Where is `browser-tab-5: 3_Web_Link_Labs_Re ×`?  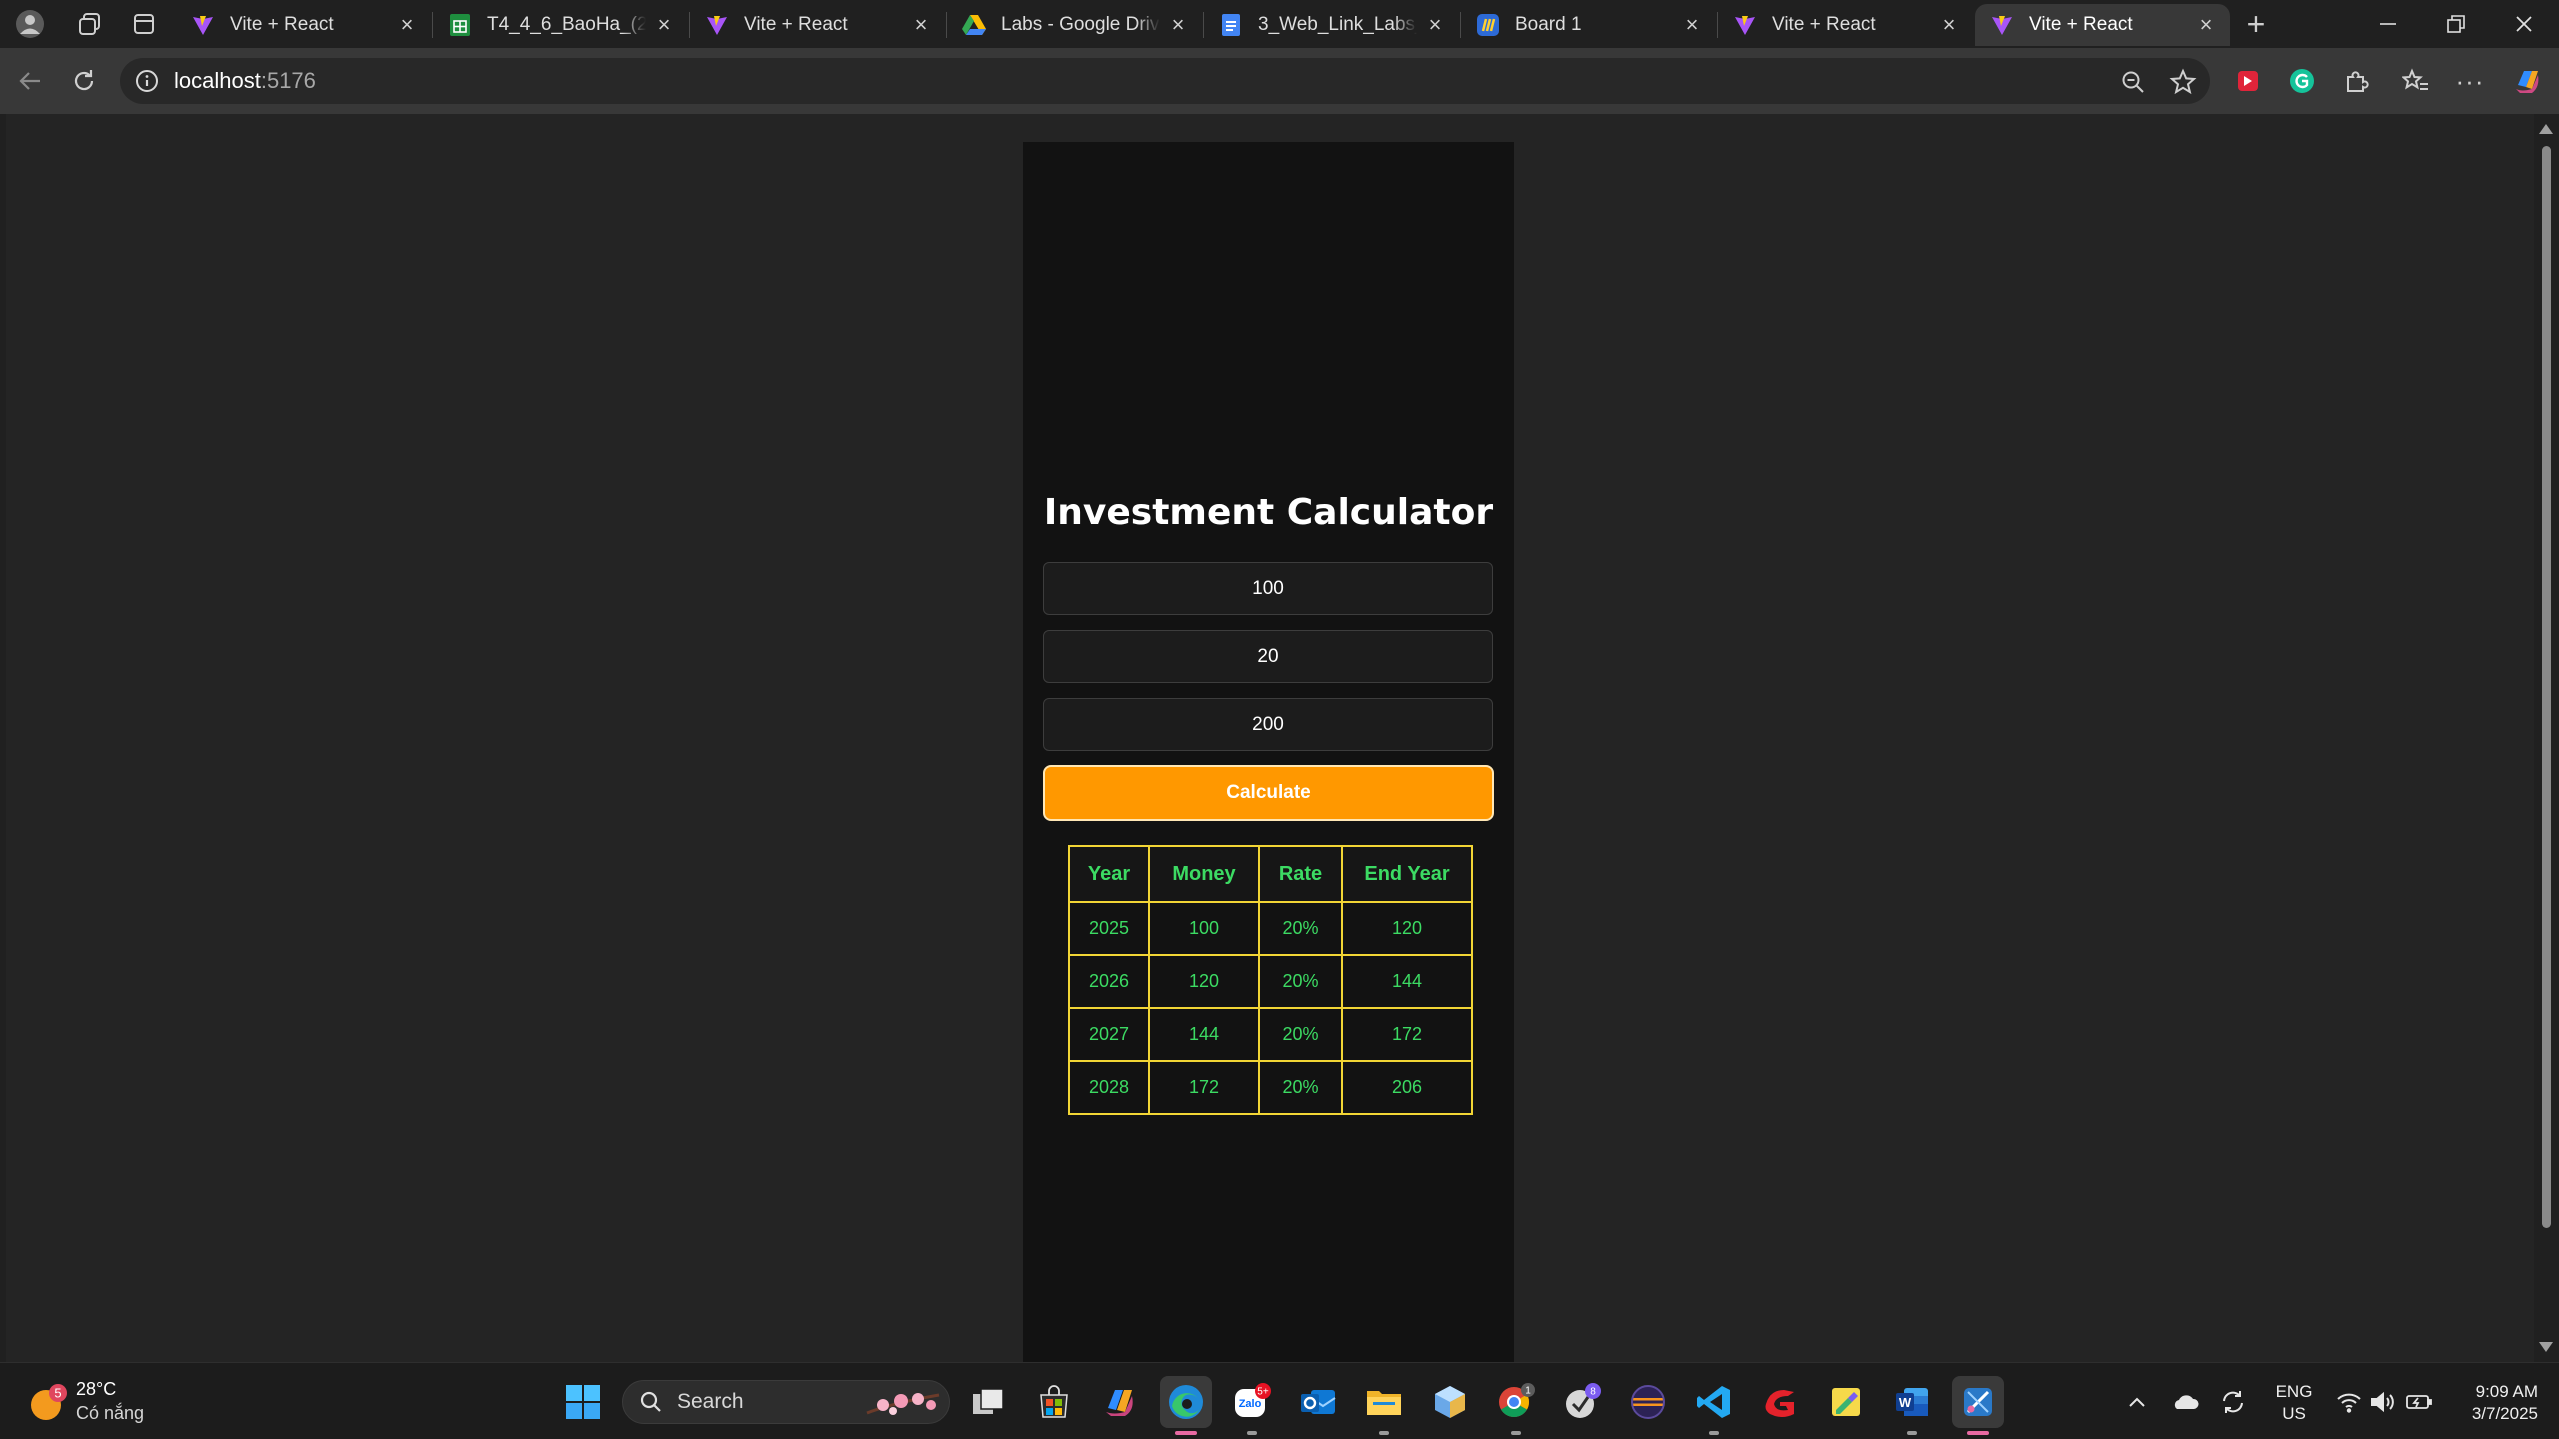 browser-tab-5: 3_Web_Link_Labs_Re × is located at coordinates (1331, 25).